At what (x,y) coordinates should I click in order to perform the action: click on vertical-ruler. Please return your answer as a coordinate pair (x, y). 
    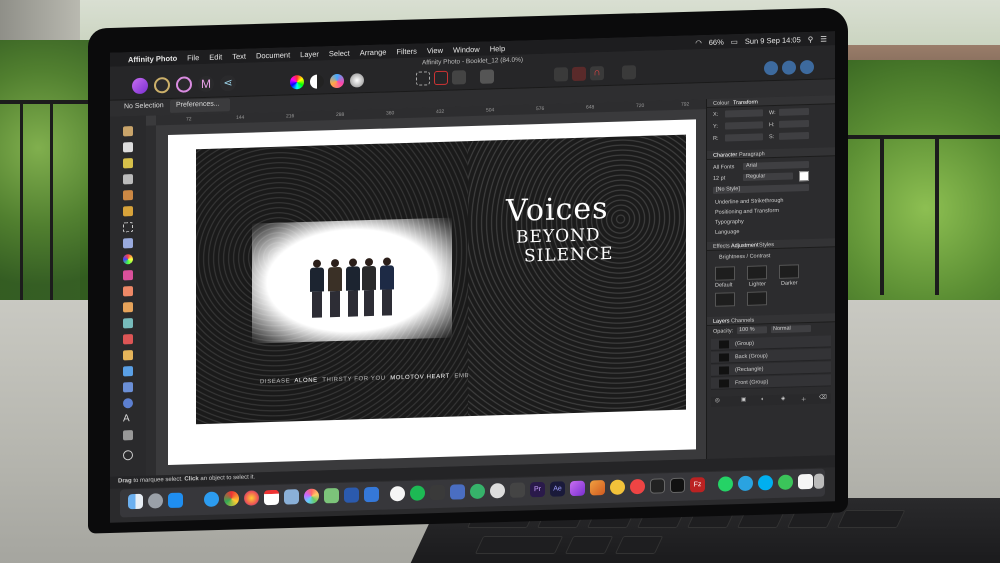
    Looking at the image, I should click on (151, 300).